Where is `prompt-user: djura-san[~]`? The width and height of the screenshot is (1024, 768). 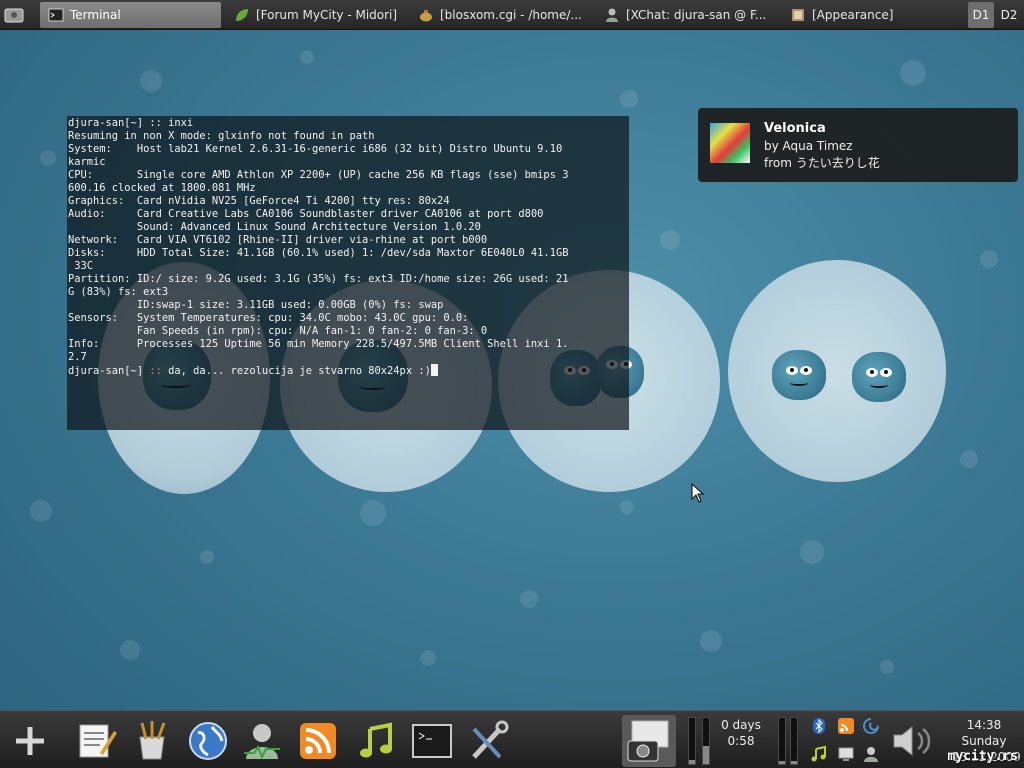 prompt-user: djura-san[~] is located at coordinates (109, 371).